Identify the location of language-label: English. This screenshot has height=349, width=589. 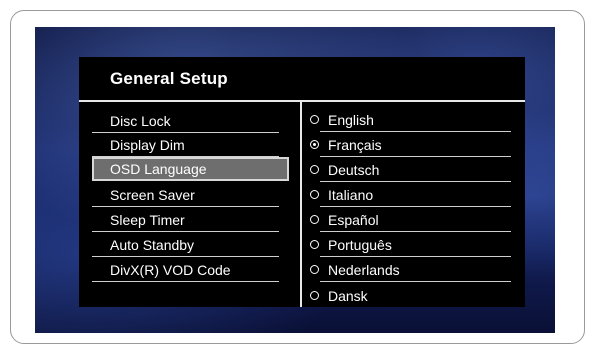
(351, 120).